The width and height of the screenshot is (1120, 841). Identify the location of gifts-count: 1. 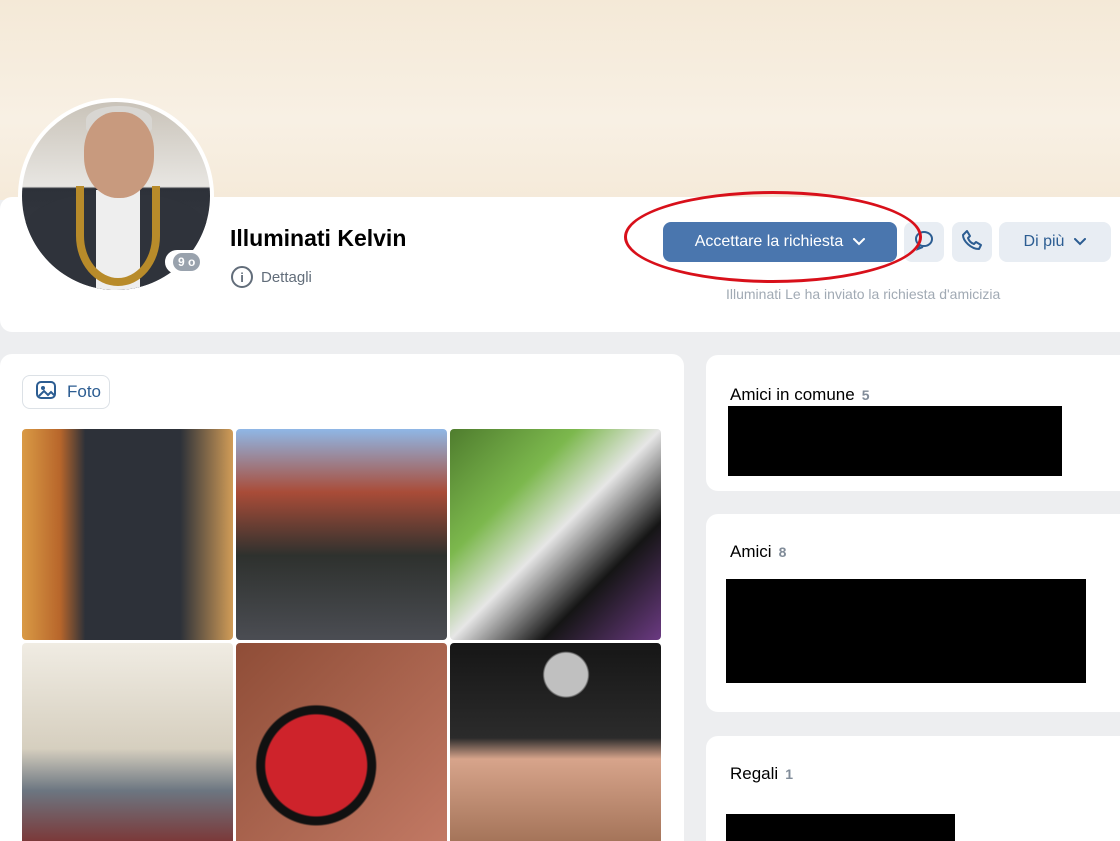
(789, 774).